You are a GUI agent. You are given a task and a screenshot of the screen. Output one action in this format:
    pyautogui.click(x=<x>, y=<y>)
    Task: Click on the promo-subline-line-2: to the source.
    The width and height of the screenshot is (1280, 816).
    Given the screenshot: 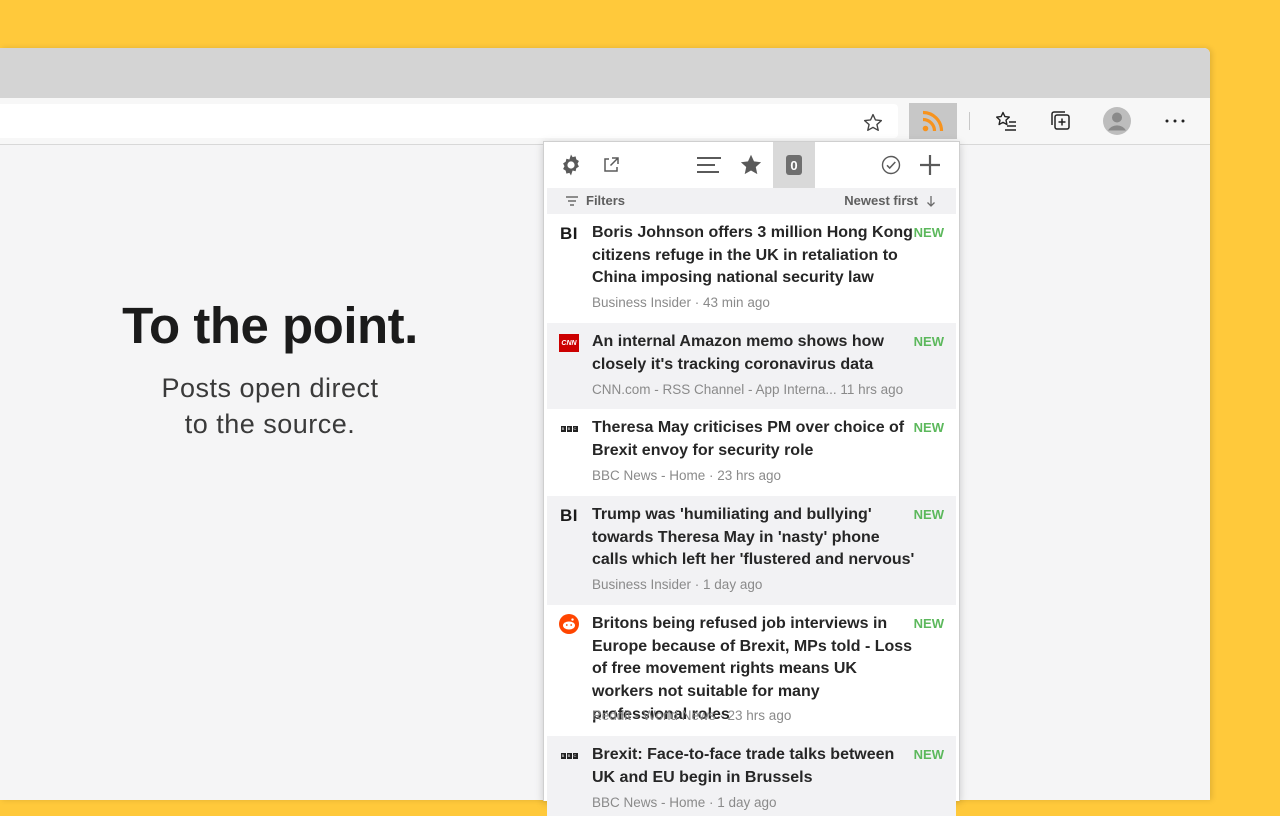 What is the action you would take?
    pyautogui.click(x=270, y=424)
    